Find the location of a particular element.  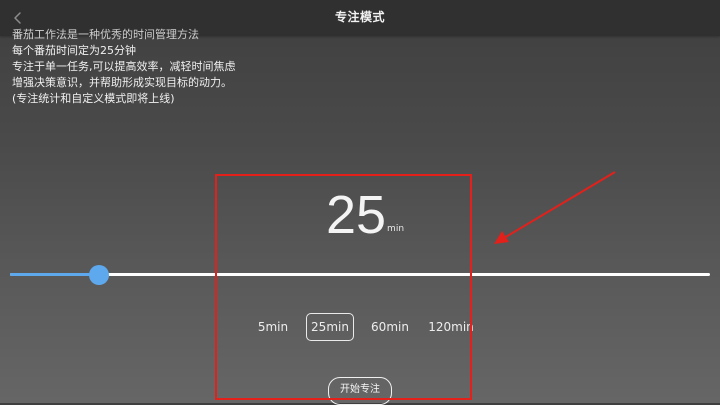

preset-60min: 60min is located at coordinates (390, 327).